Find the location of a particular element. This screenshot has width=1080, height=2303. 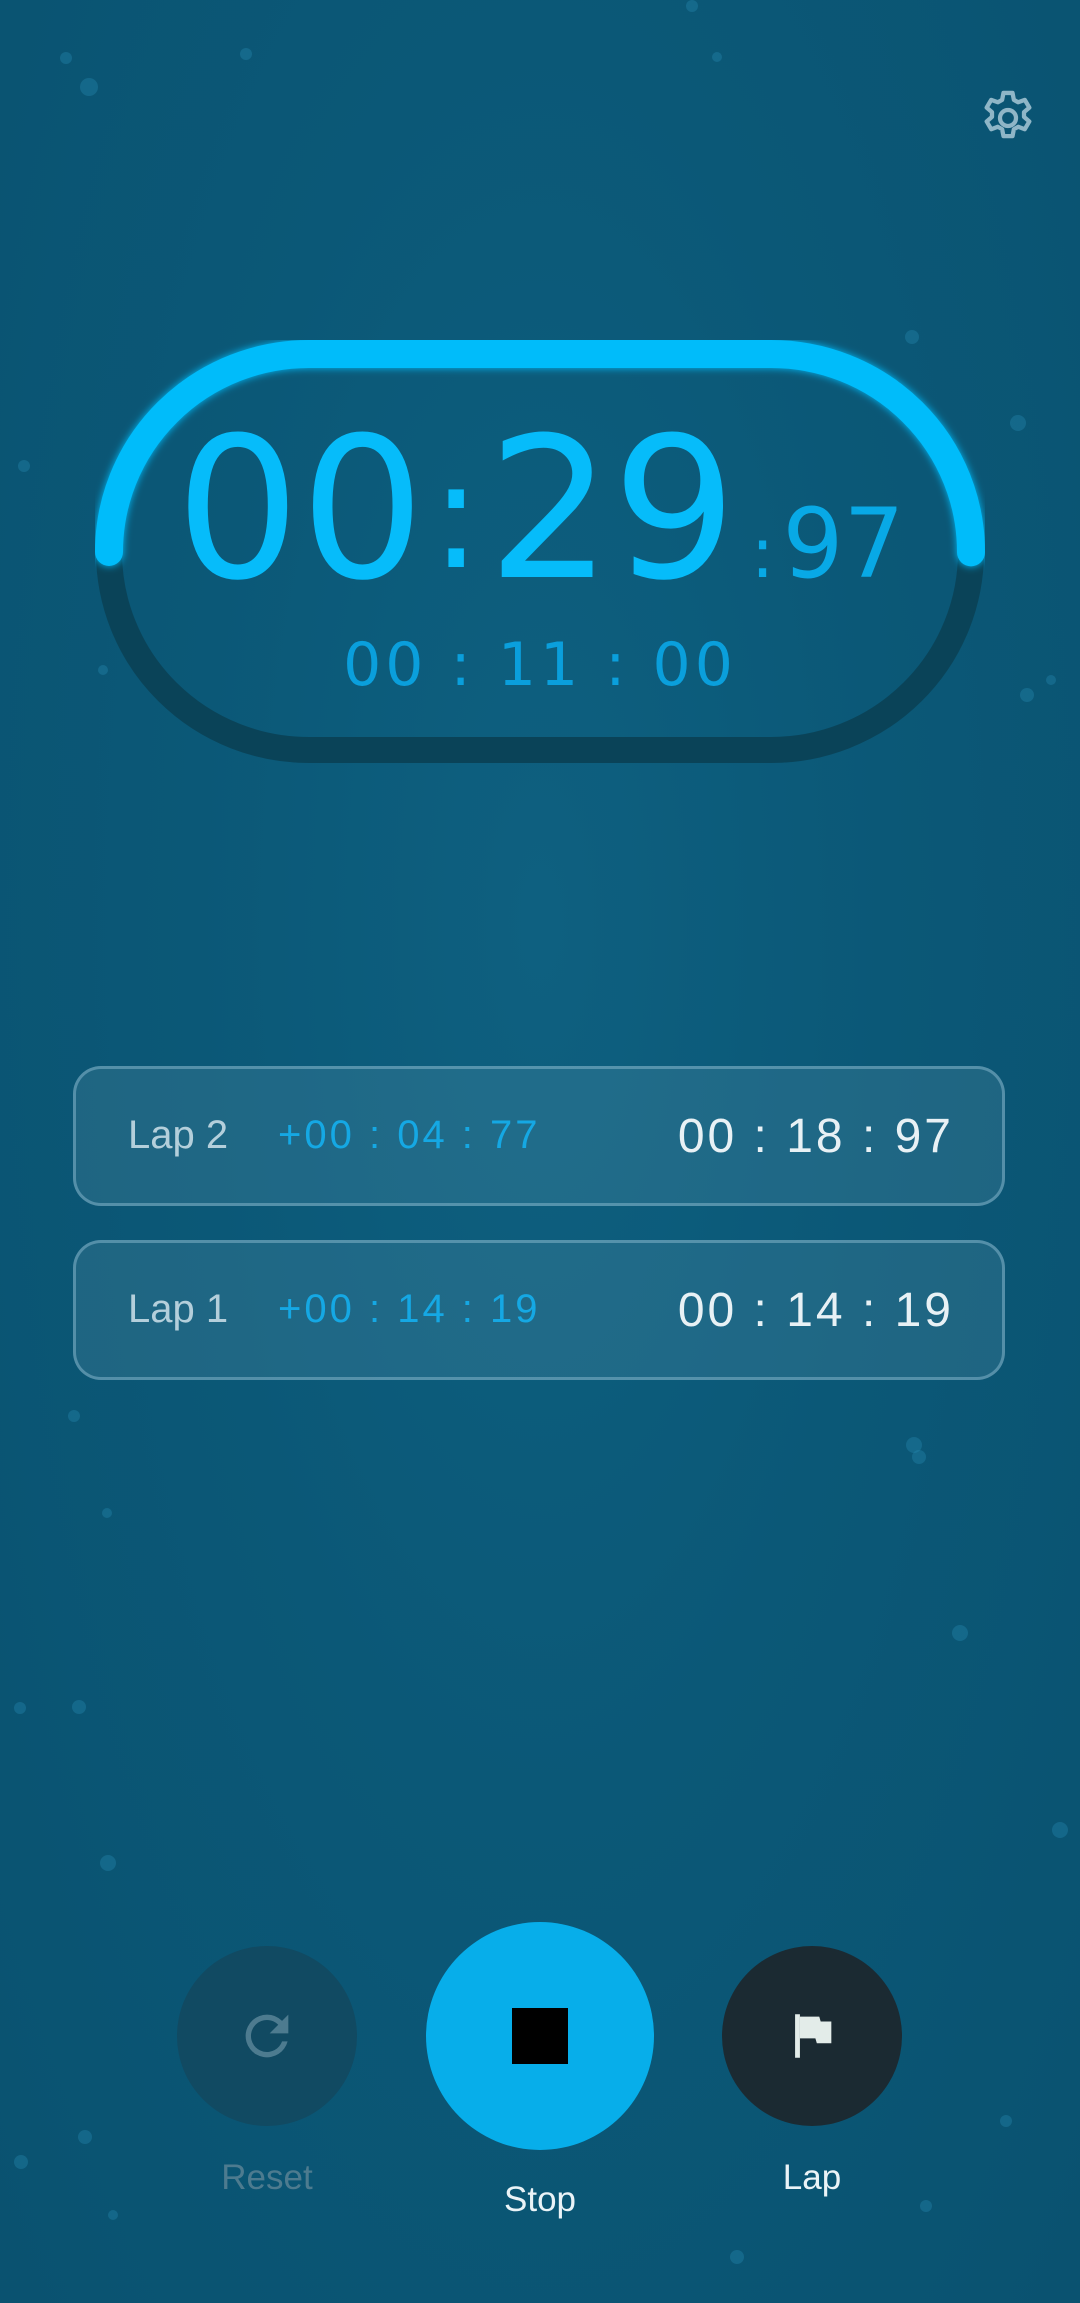

lap-split: +00 : 14 : 19 is located at coordinates (409, 1309).